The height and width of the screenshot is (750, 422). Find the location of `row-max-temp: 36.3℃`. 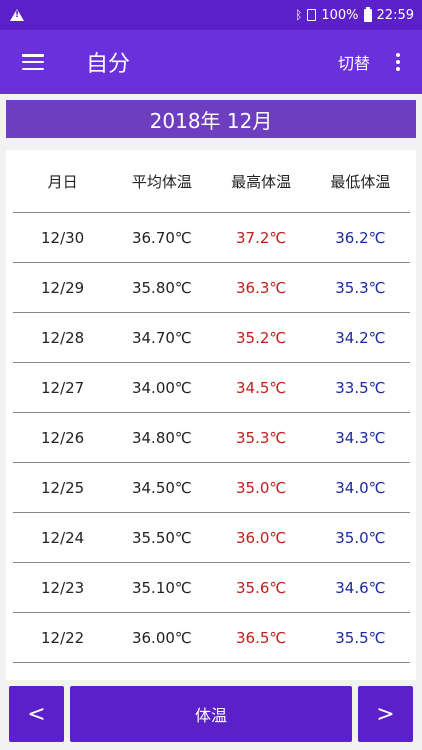

row-max-temp: 36.3℃ is located at coordinates (261, 287).